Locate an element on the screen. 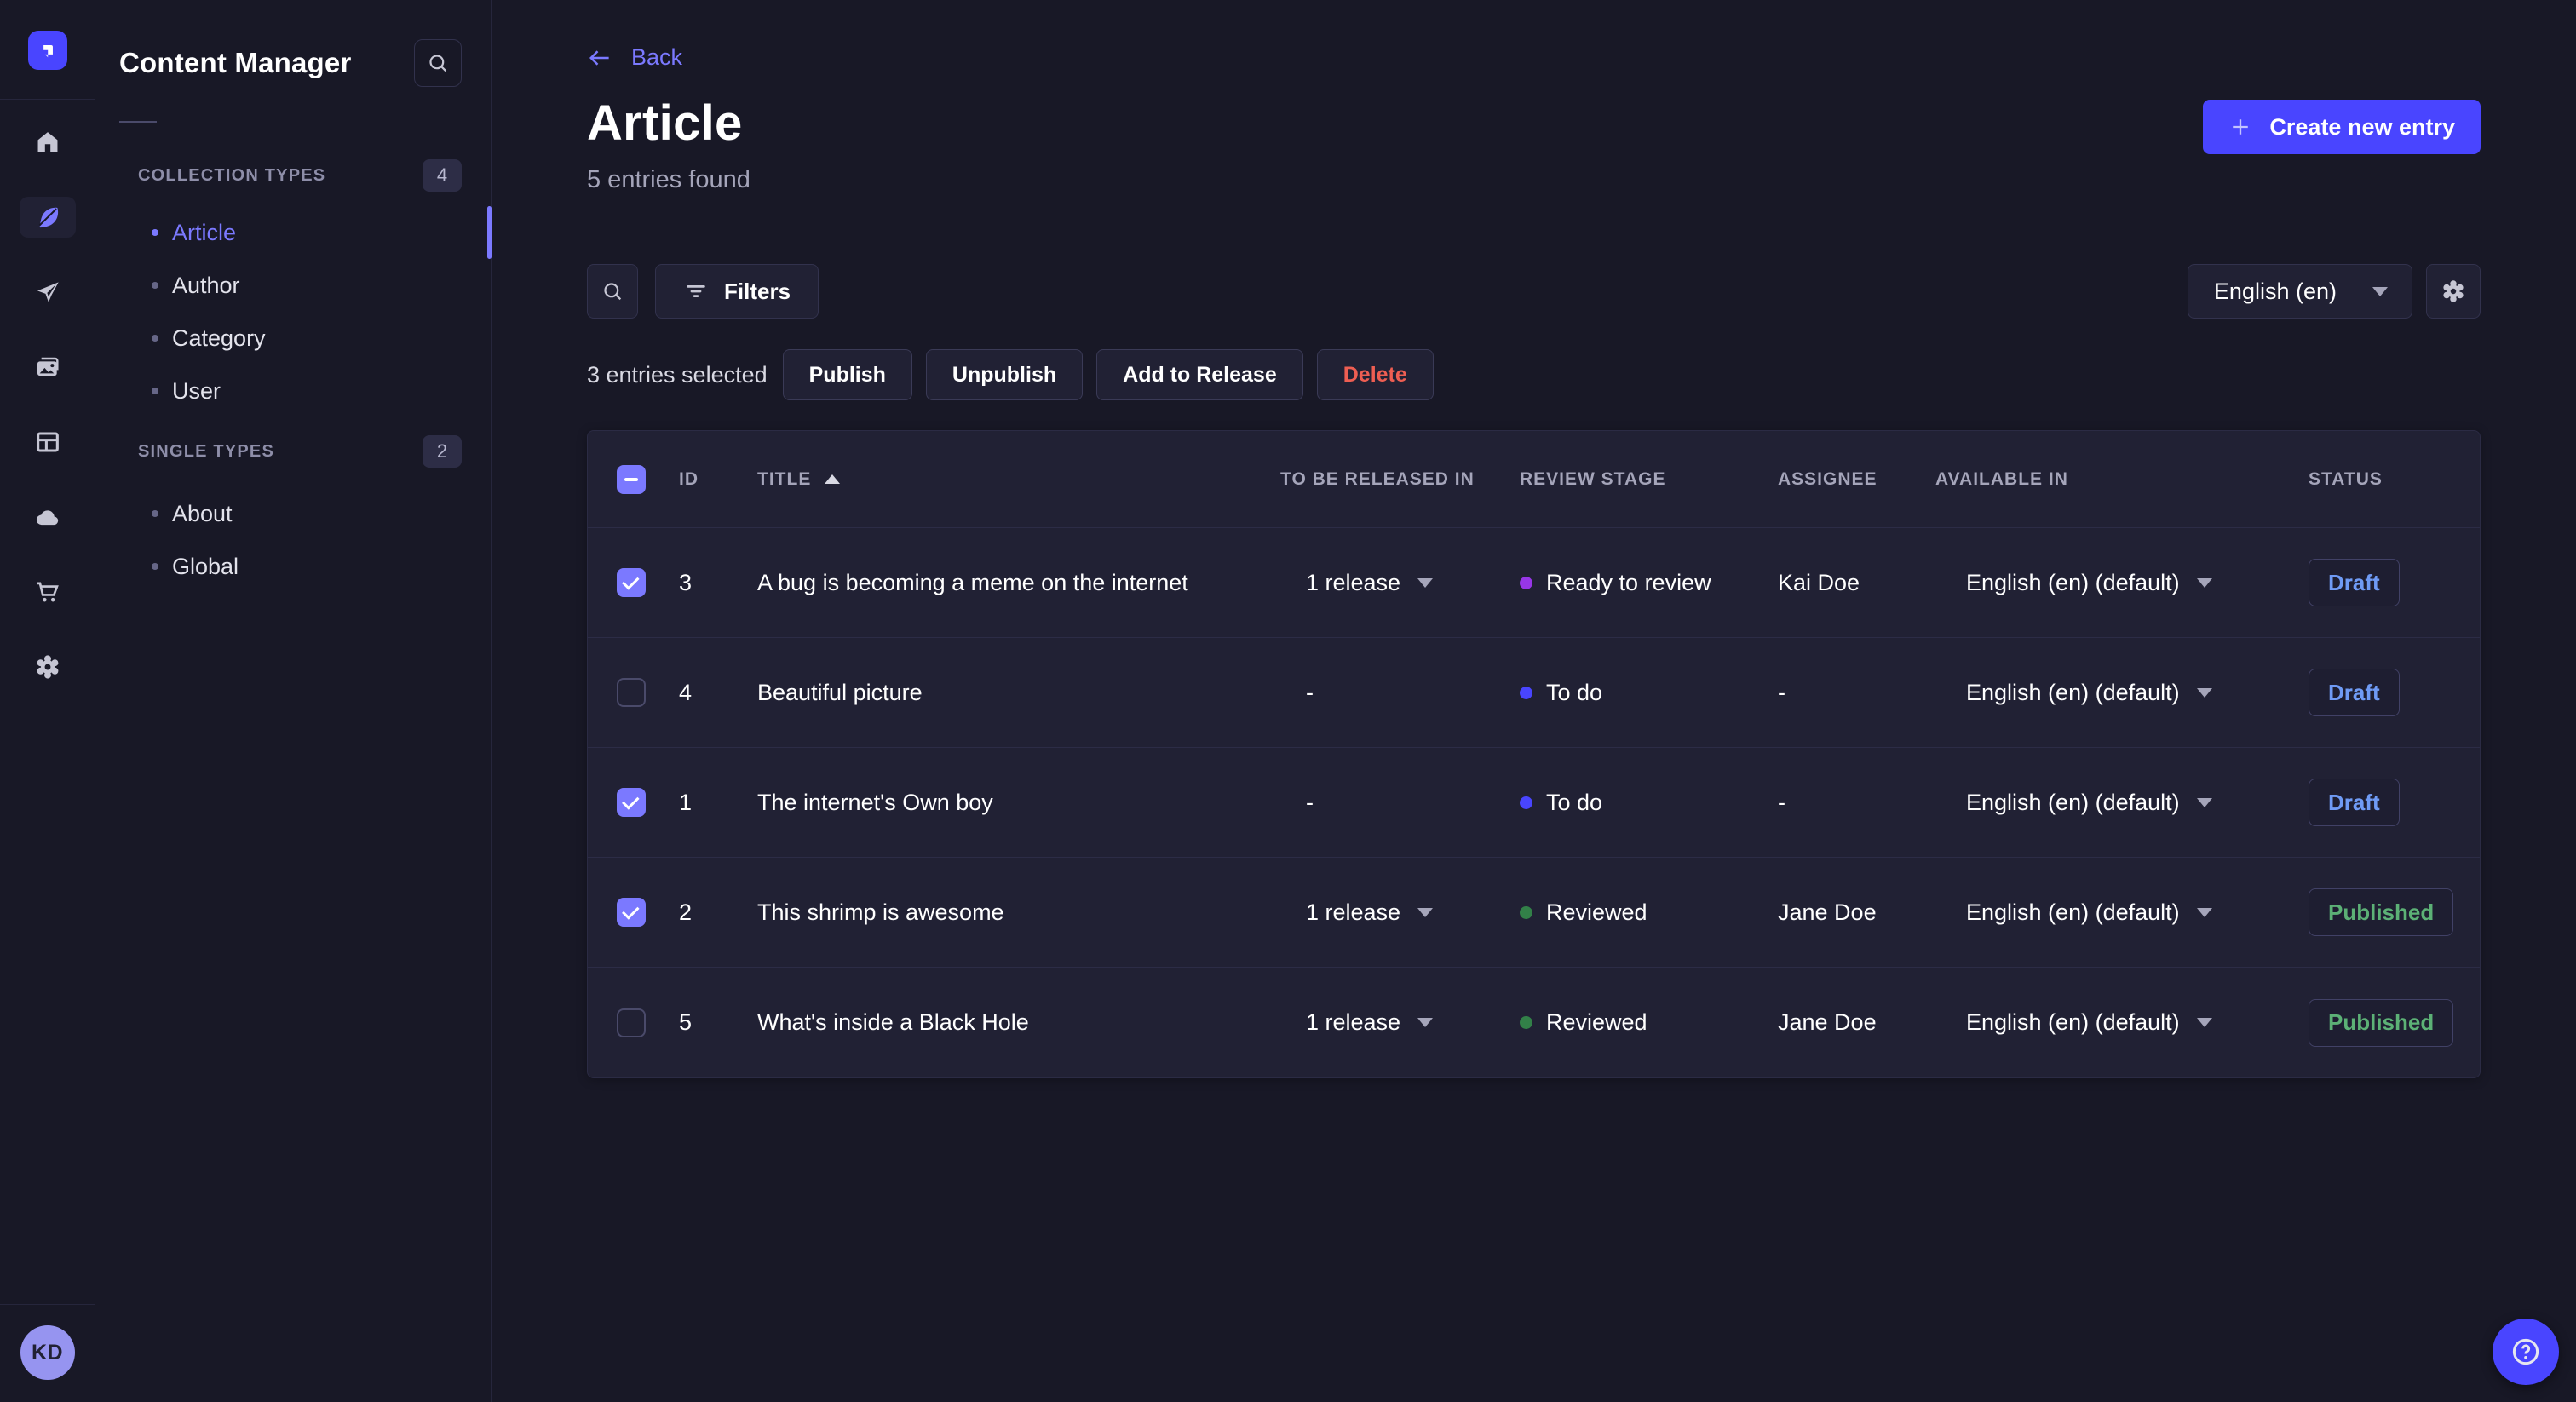  cell-id: 2 is located at coordinates (686, 912).